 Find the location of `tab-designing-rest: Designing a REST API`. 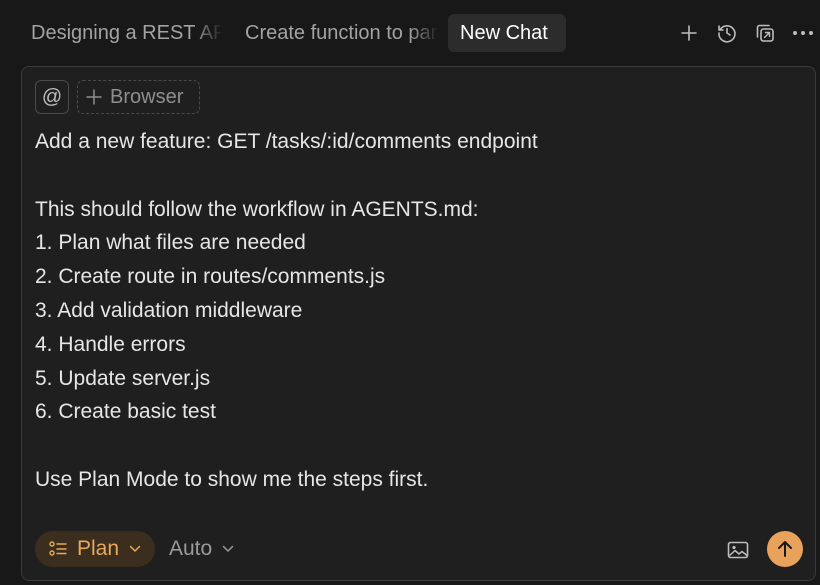

tab-designing-rest: Designing a REST API is located at coordinates (121, 33).